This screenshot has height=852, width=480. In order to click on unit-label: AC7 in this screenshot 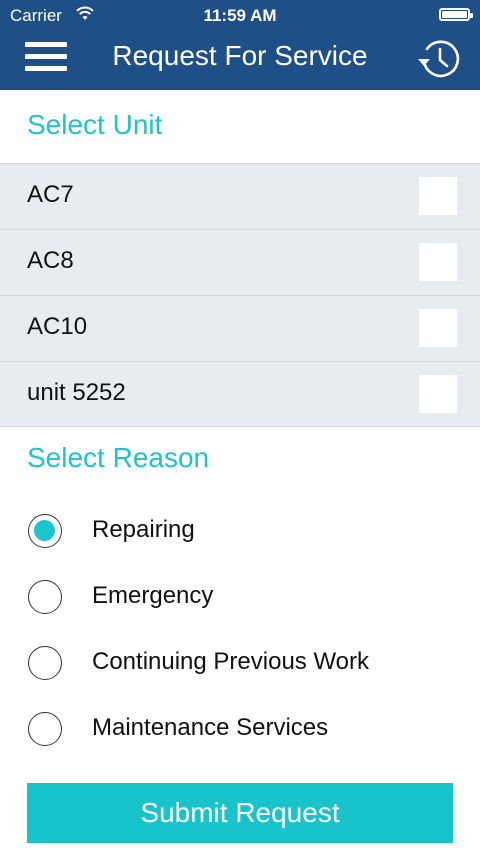, I will do `click(50, 194)`.